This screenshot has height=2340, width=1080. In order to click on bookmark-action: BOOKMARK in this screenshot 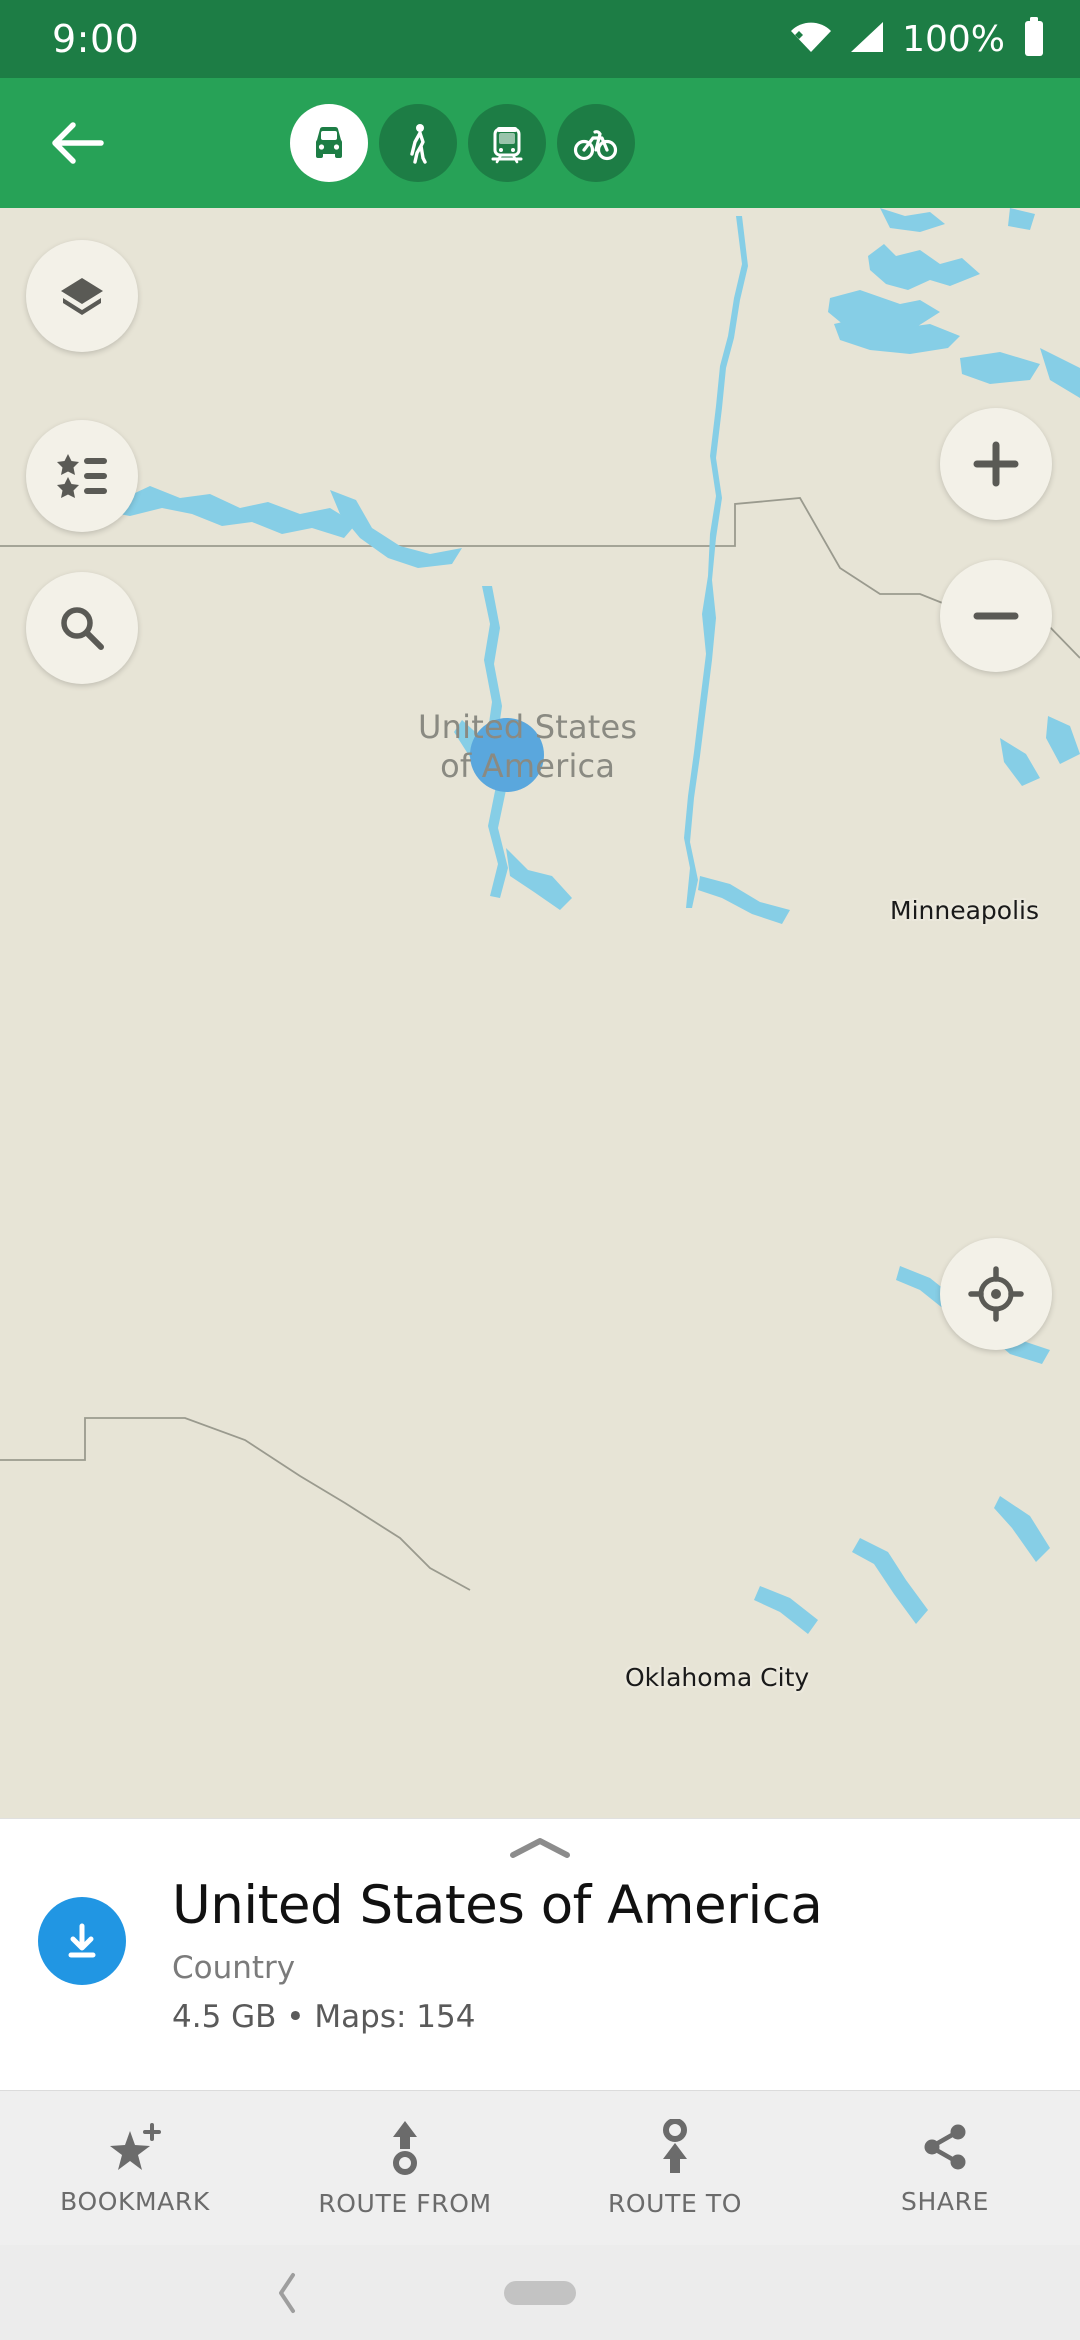, I will do `click(135, 2168)`.